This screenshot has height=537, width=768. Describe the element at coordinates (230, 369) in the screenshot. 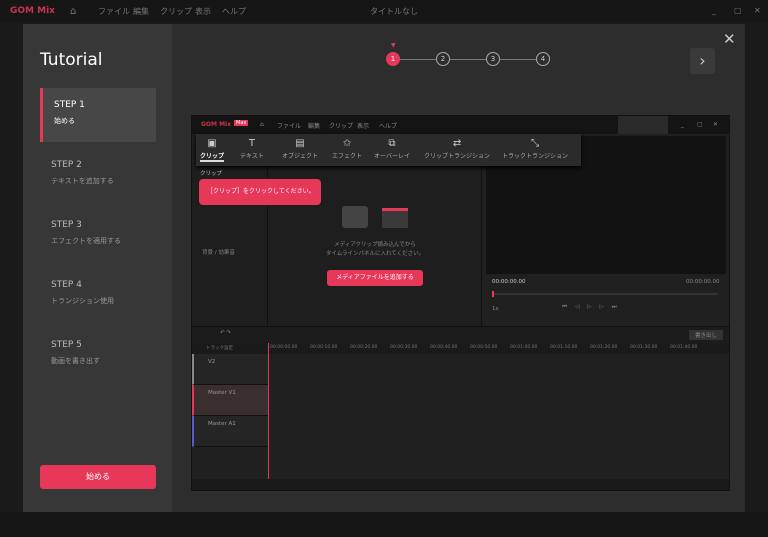

I see `track-v2: V2` at that location.